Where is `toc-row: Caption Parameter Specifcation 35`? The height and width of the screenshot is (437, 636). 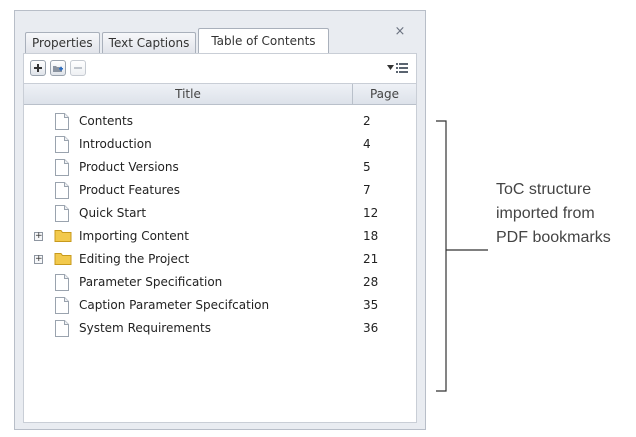
toc-row: Caption Parameter Specifcation 35 is located at coordinates (220, 305).